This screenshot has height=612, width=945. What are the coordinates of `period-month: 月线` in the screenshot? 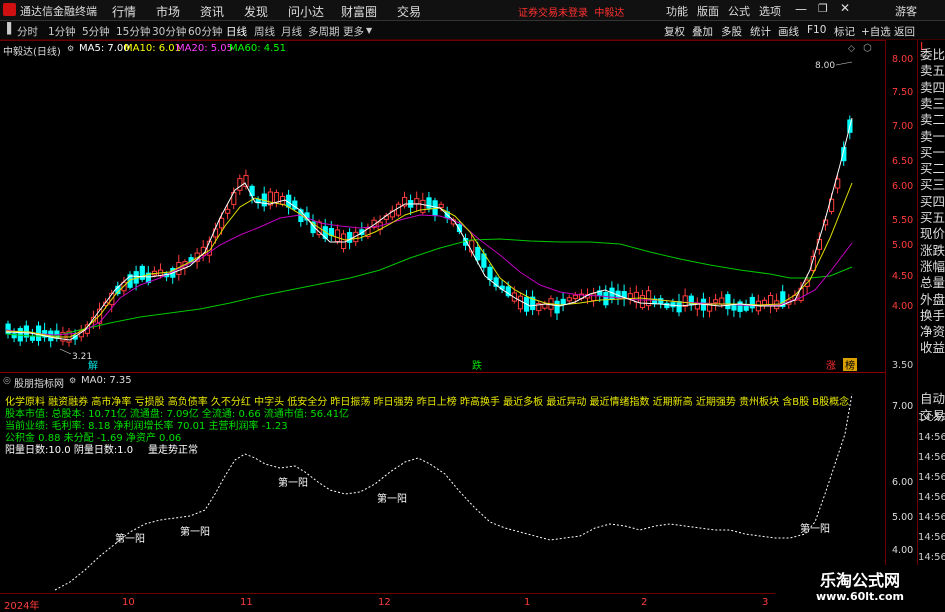 It's located at (291, 31).